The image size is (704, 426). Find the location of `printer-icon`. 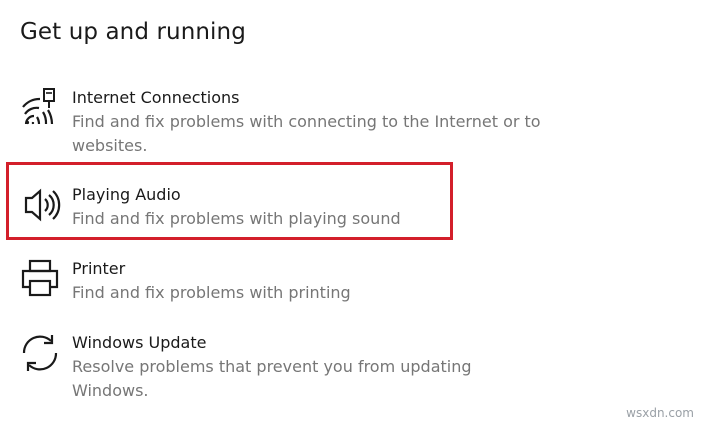

printer-icon is located at coordinates (40, 279).